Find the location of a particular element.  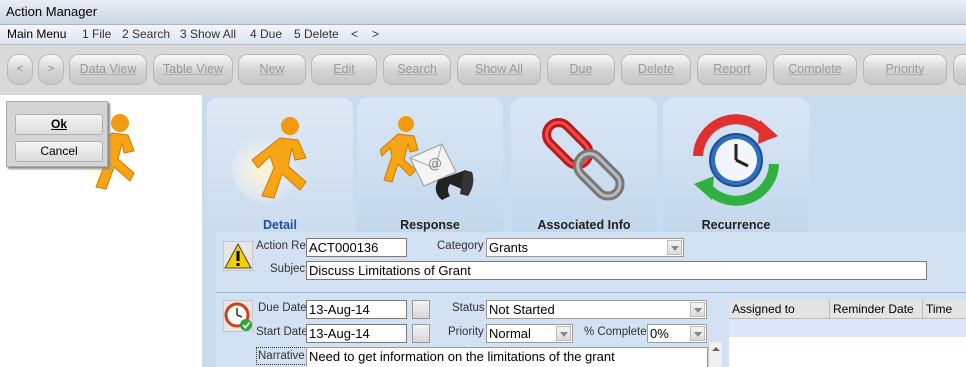

tab-detail: Detail is located at coordinates (280, 165).